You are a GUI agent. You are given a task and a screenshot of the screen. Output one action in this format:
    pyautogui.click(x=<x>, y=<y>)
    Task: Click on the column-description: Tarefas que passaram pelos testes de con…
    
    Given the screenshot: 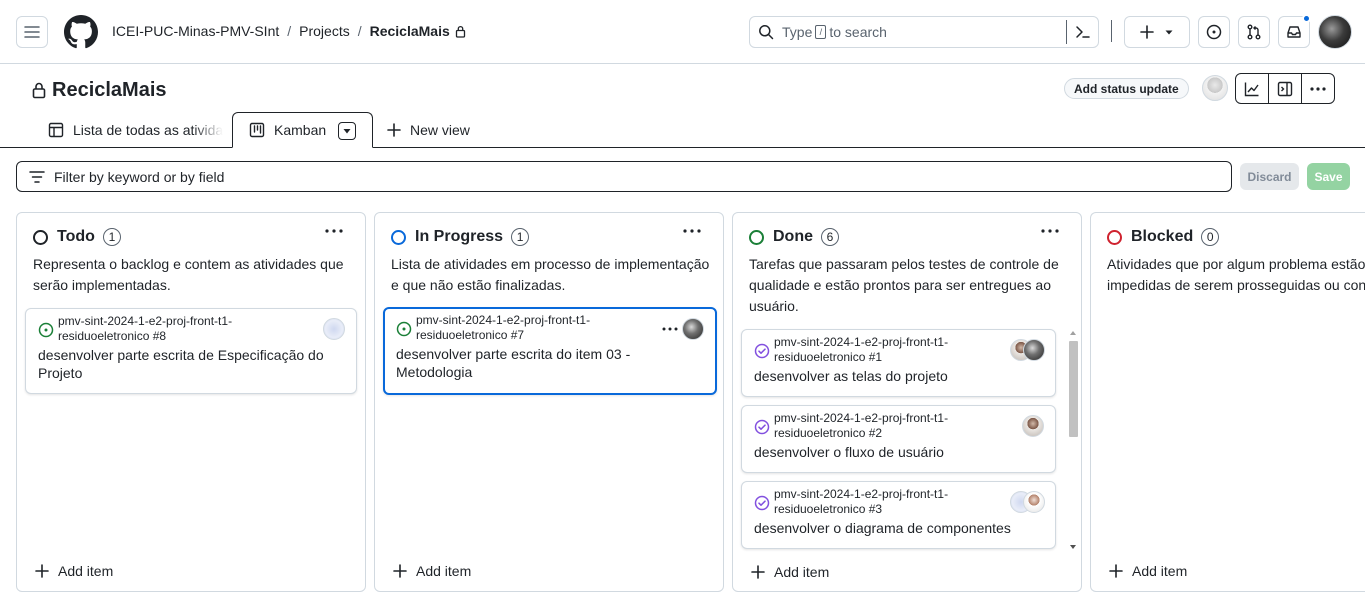 What is the action you would take?
    pyautogui.click(x=904, y=285)
    